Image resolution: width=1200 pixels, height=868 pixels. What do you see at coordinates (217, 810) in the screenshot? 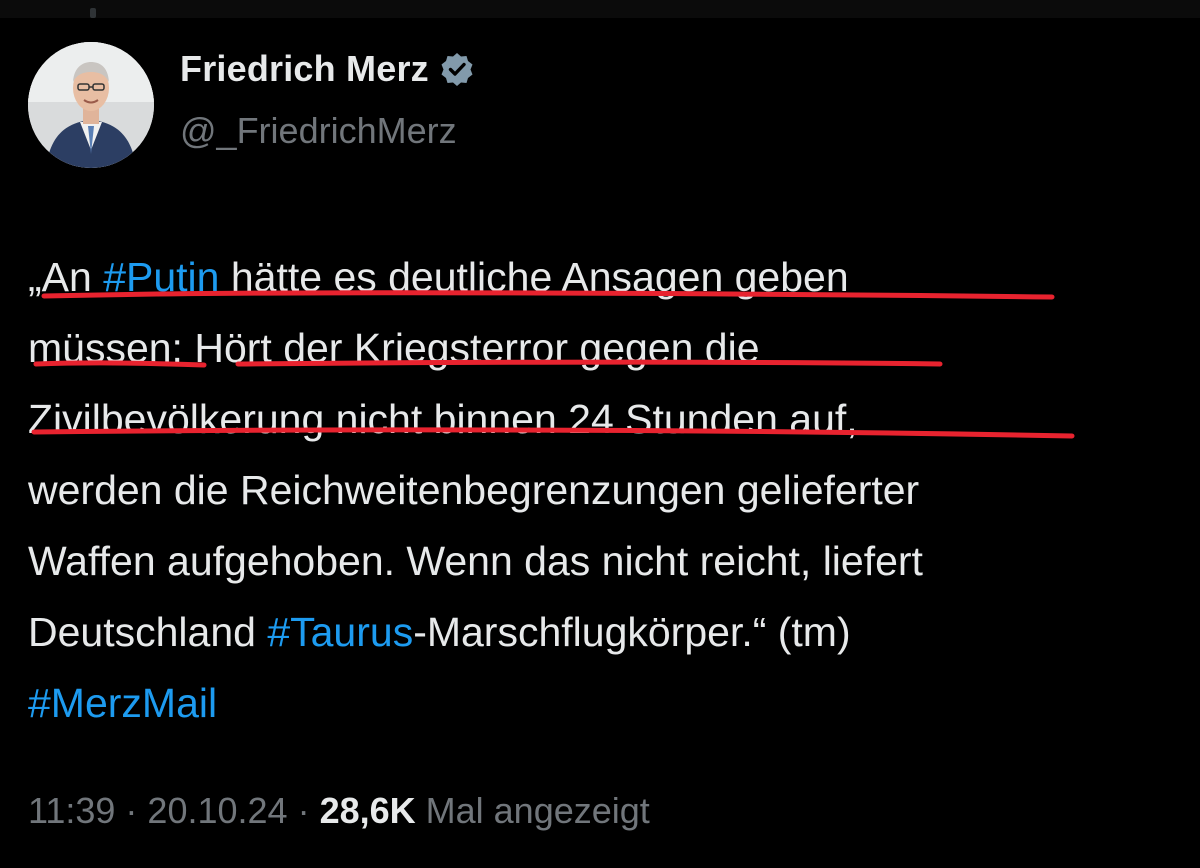
I see `tweet-date: 20.10.24` at bounding box center [217, 810].